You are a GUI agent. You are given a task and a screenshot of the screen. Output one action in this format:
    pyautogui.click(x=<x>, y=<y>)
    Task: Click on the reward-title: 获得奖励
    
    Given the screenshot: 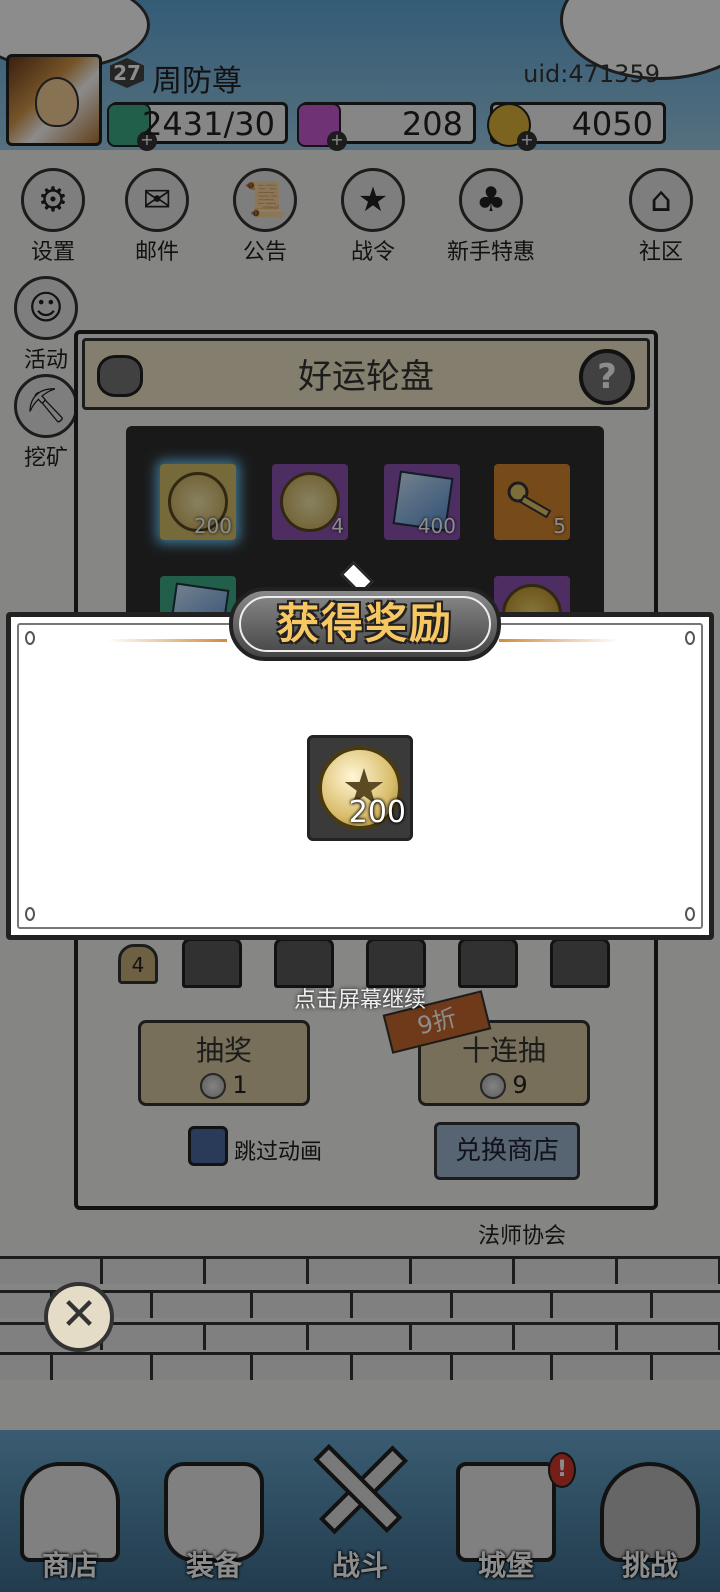 What is the action you would take?
    pyautogui.click(x=364, y=623)
    